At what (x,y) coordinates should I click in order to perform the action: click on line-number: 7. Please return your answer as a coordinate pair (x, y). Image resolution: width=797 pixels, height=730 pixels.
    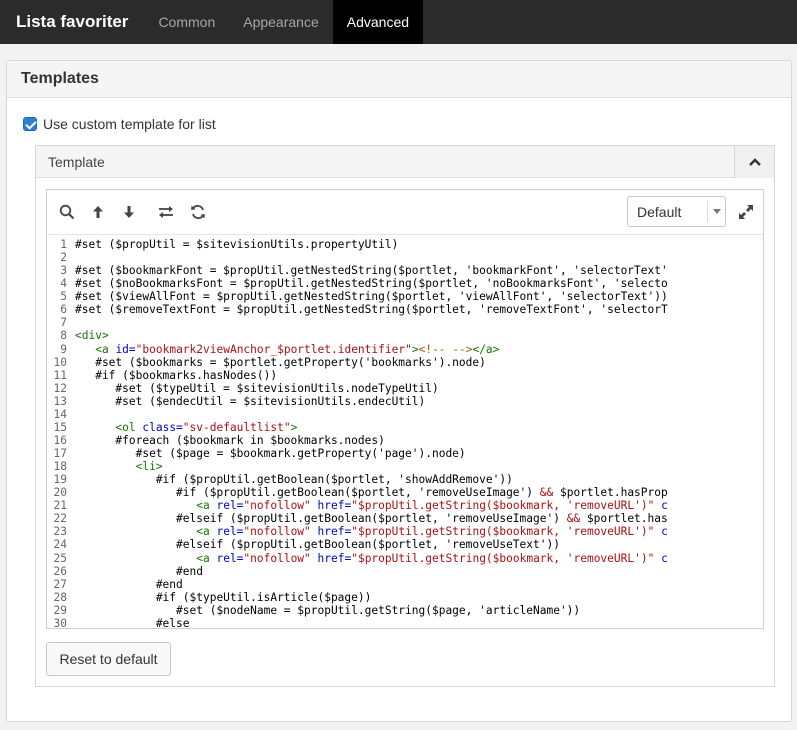
    Looking at the image, I should click on (63, 323).